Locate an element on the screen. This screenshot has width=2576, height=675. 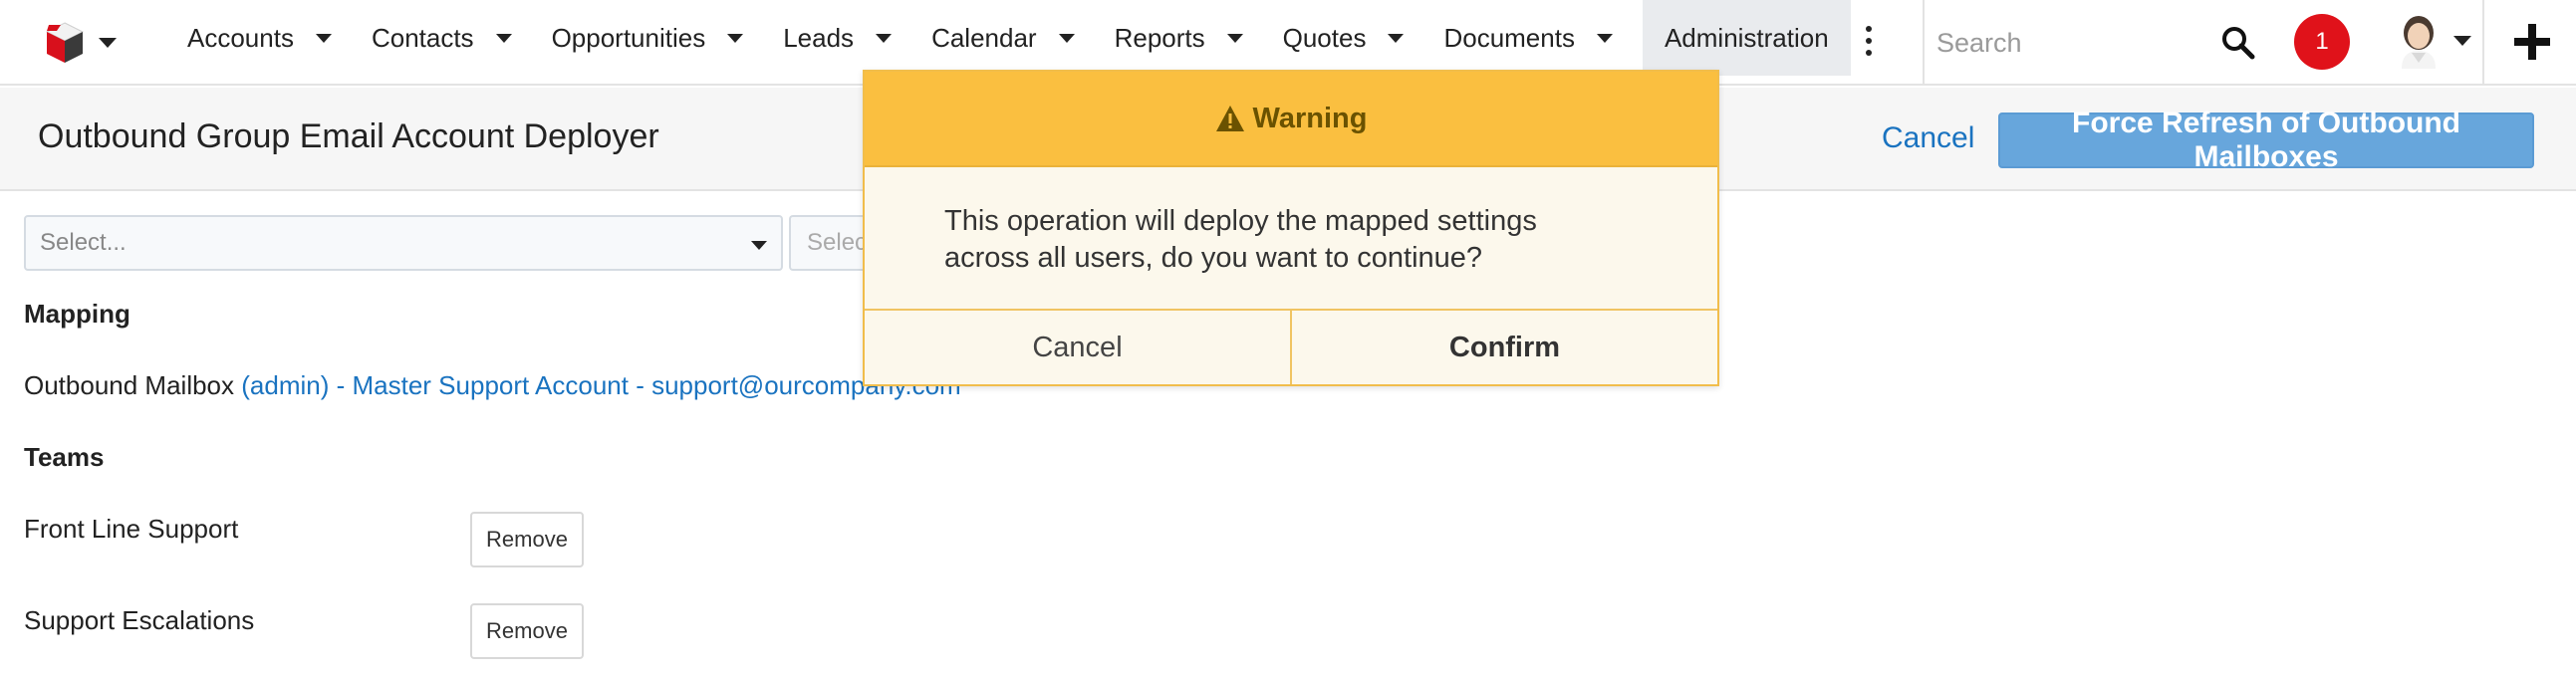
notification-badge: 1 is located at coordinates (2322, 42).